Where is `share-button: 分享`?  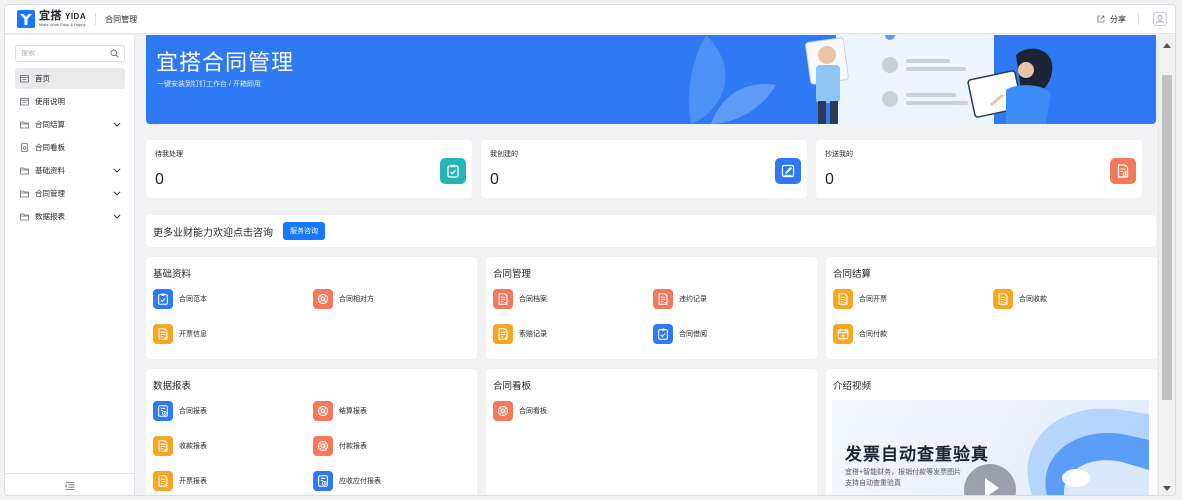 share-button: 分享 is located at coordinates (1111, 19).